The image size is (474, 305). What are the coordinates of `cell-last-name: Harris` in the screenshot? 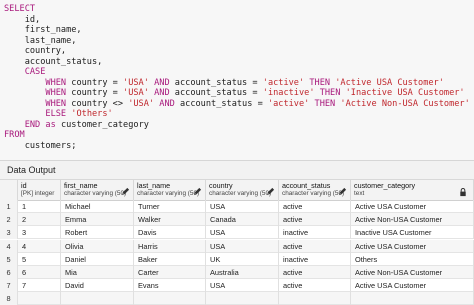 It's located at (170, 246).